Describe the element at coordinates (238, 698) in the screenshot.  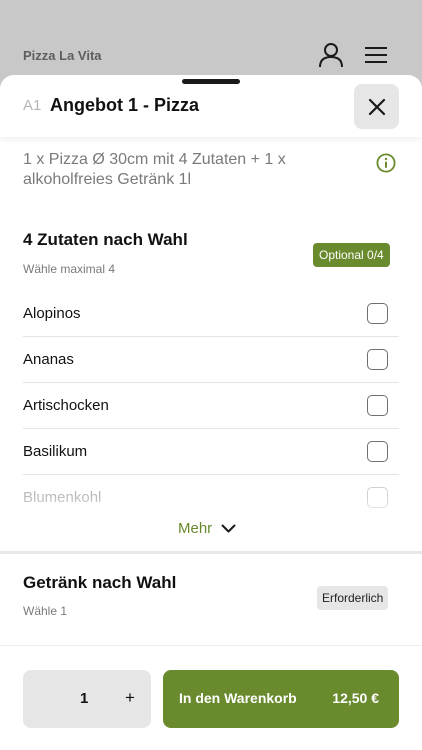
I see `add-to-cart-label: In den Warenkorb` at that location.